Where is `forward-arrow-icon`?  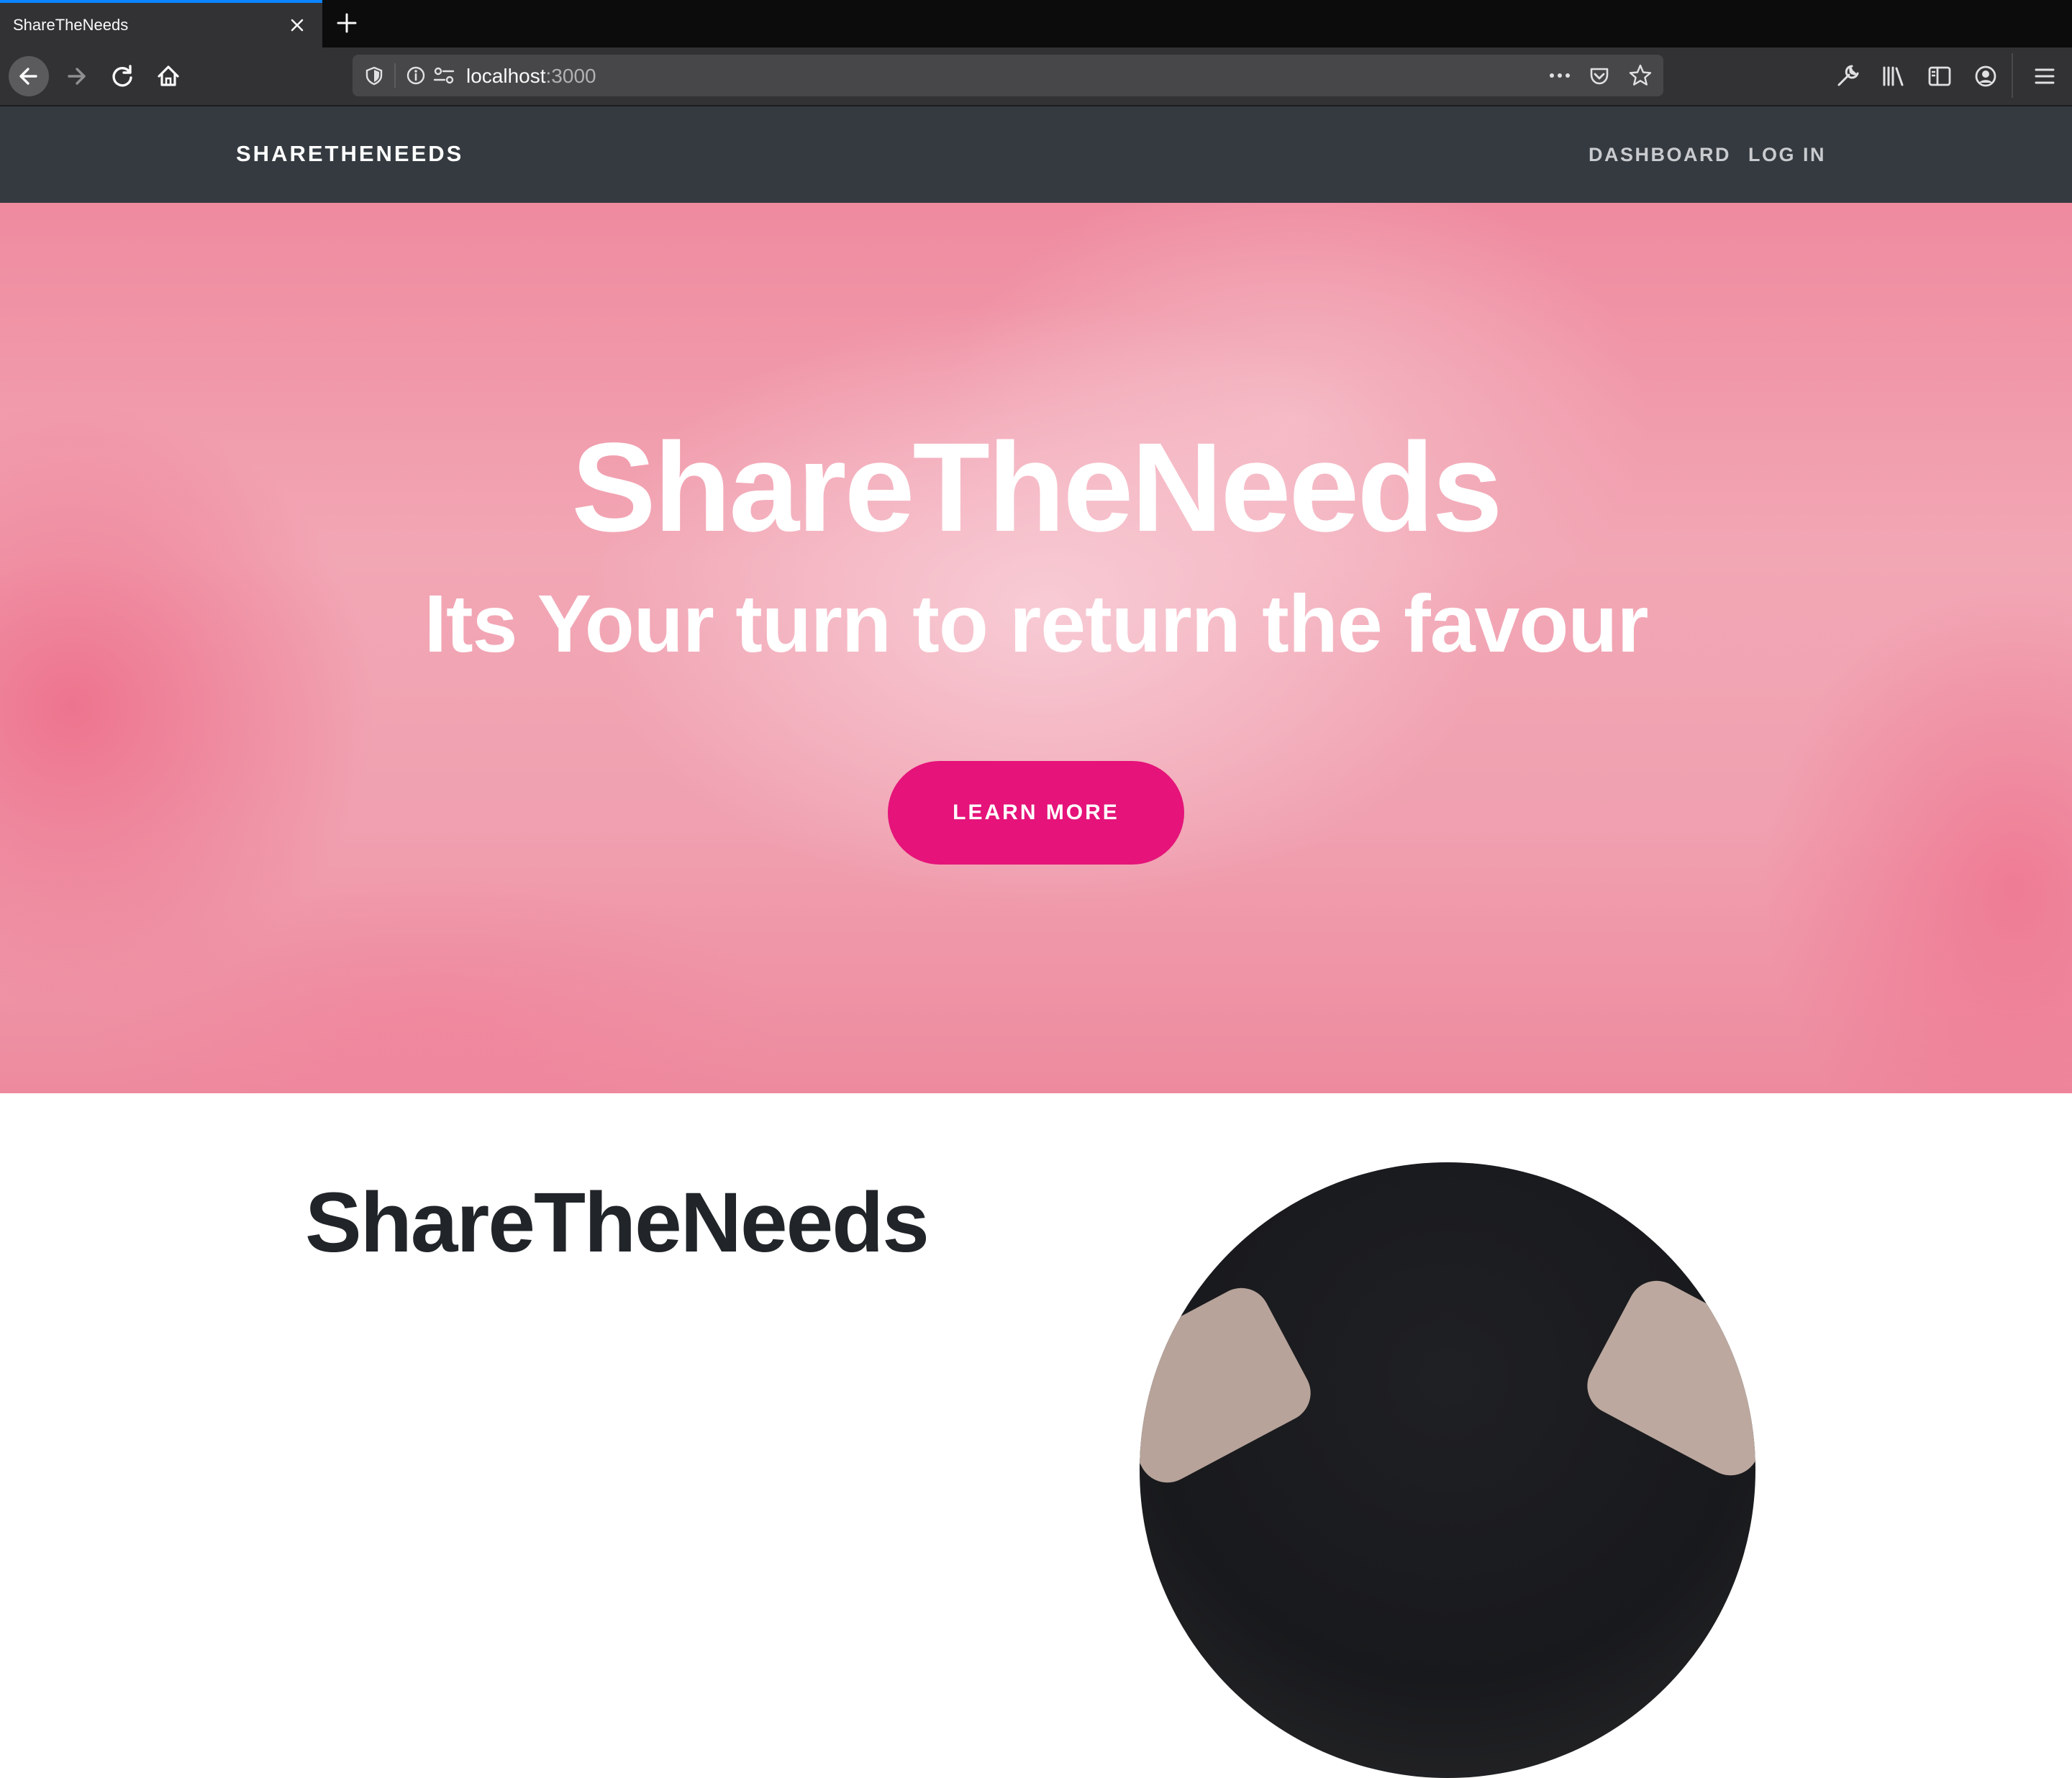
forward-arrow-icon is located at coordinates (76, 76).